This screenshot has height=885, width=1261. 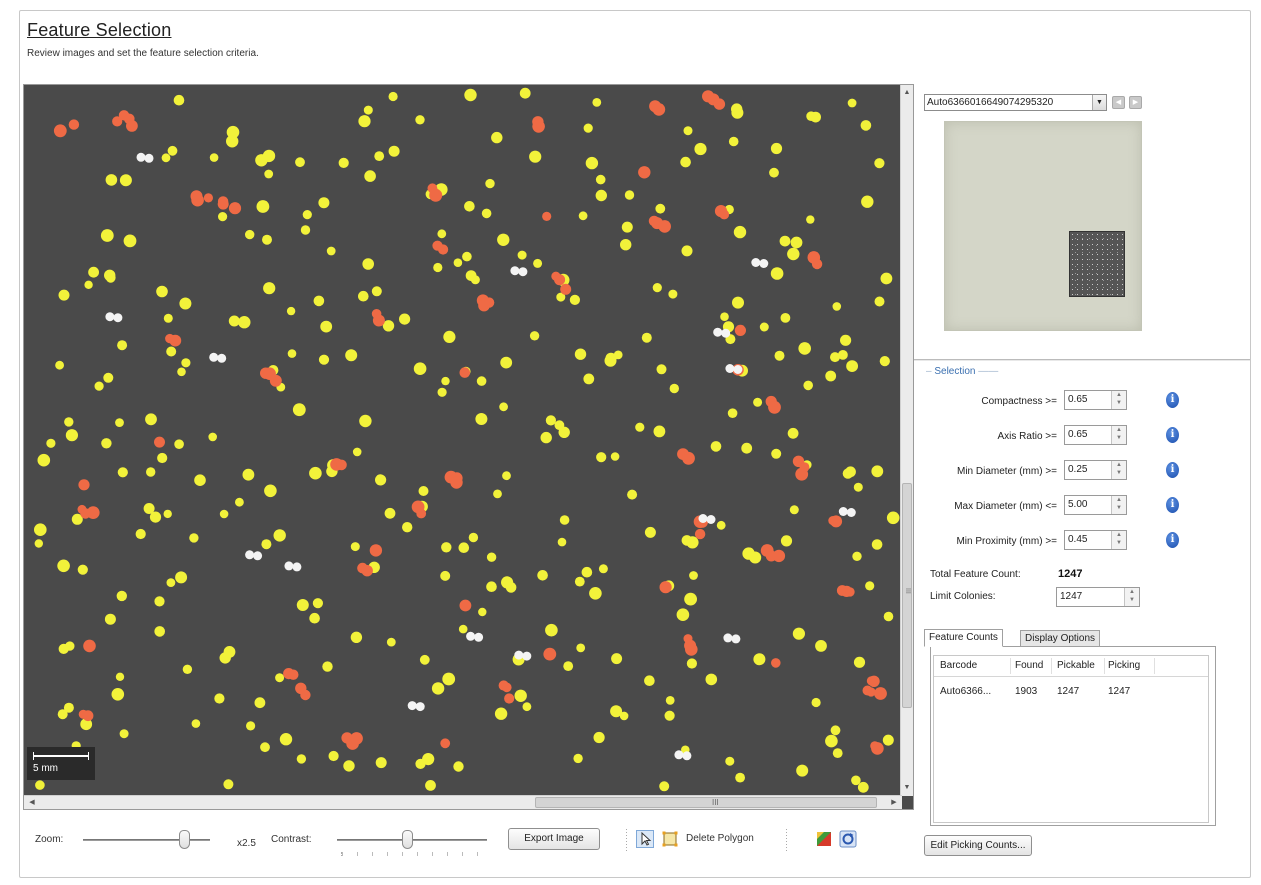 What do you see at coordinates (184, 839) in the screenshot?
I see `zoom-slider-thumb` at bounding box center [184, 839].